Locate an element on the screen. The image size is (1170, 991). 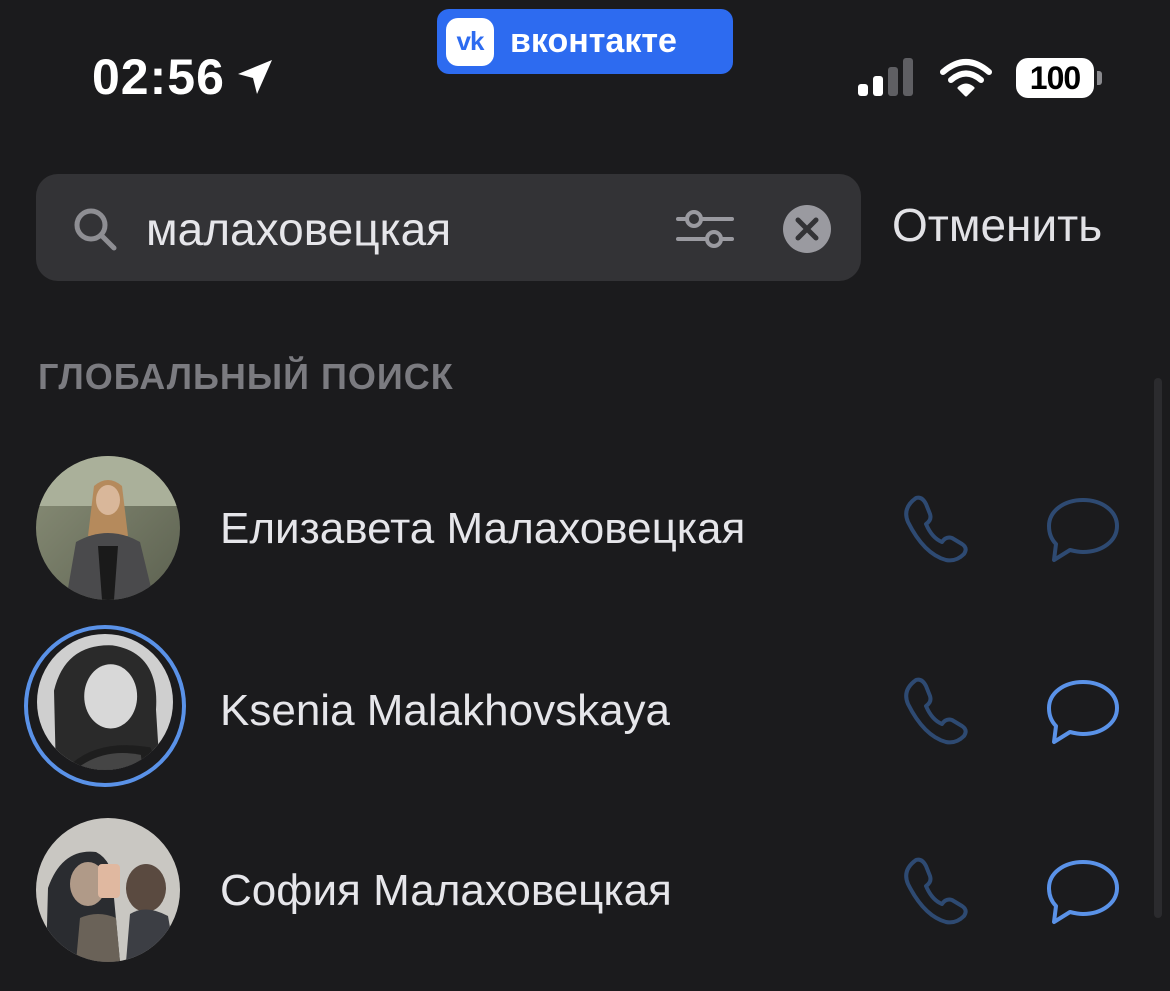
vk-logo: vk is located at coordinates (470, 41).